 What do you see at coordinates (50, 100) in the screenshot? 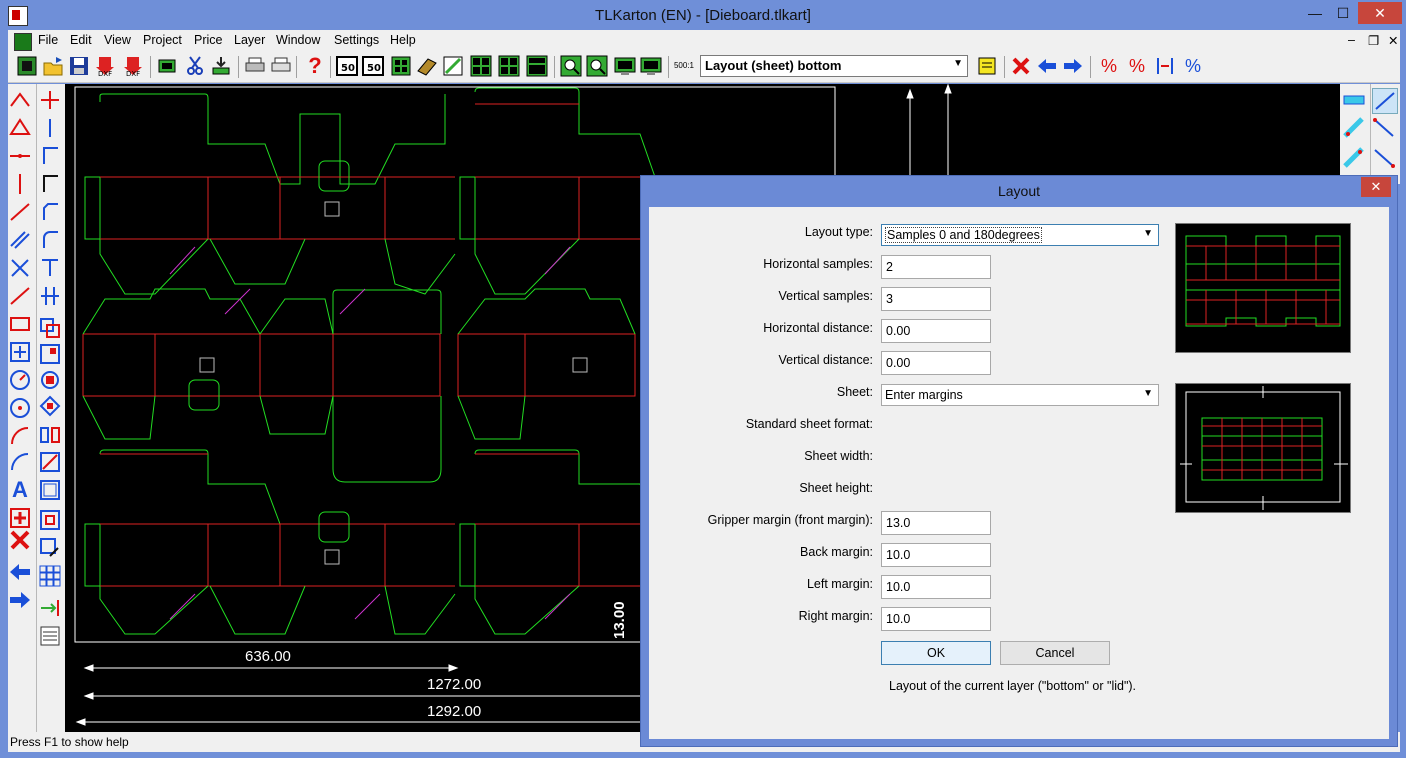
I see `crosshair-tool-icon` at bounding box center [50, 100].